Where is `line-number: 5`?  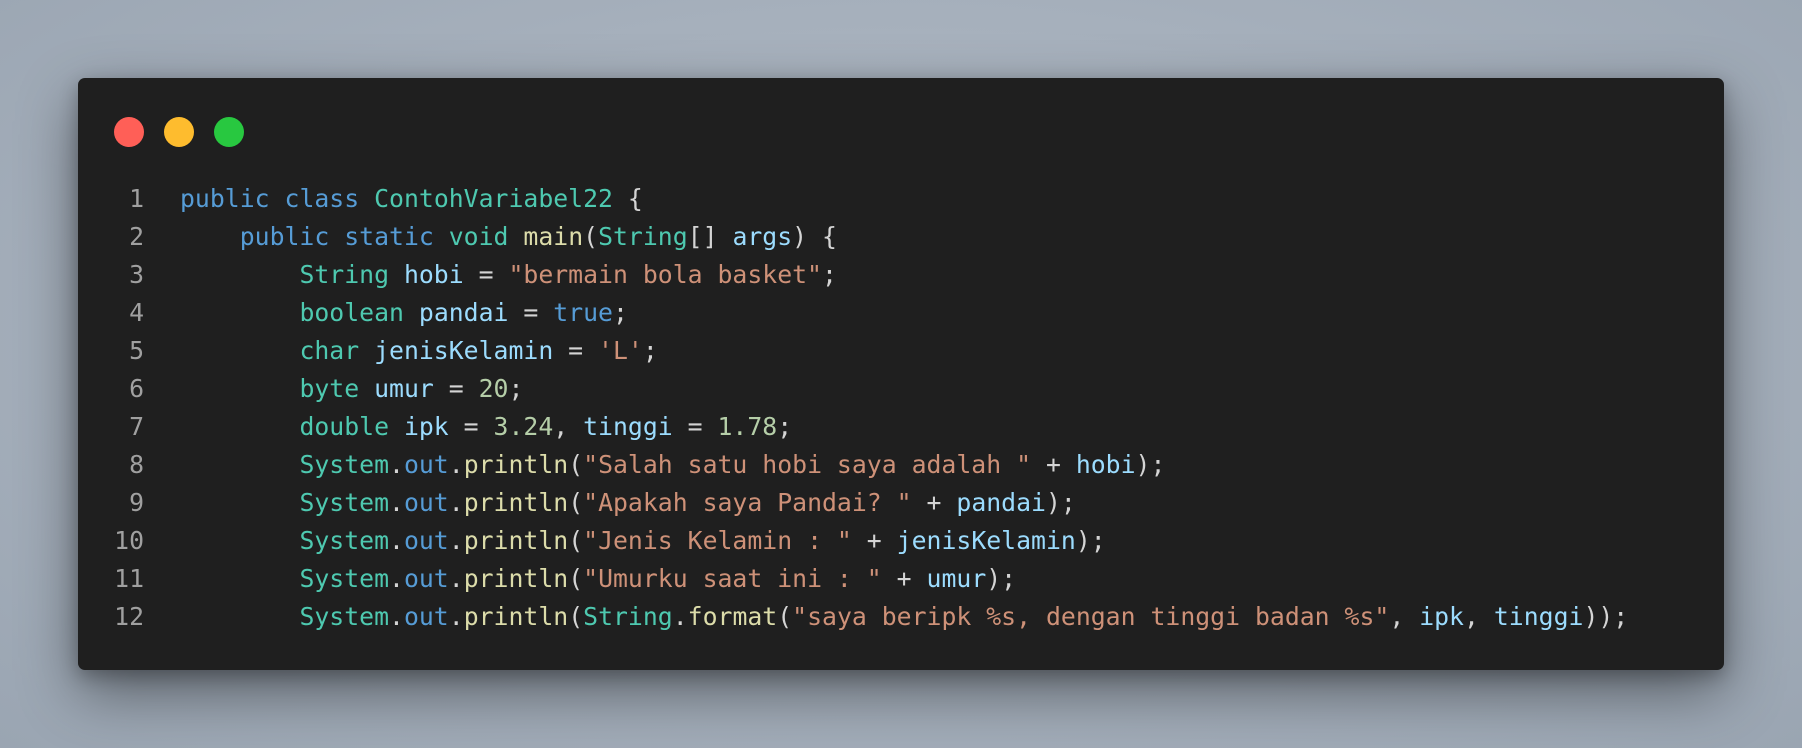
line-number: 5 is located at coordinates (136, 350).